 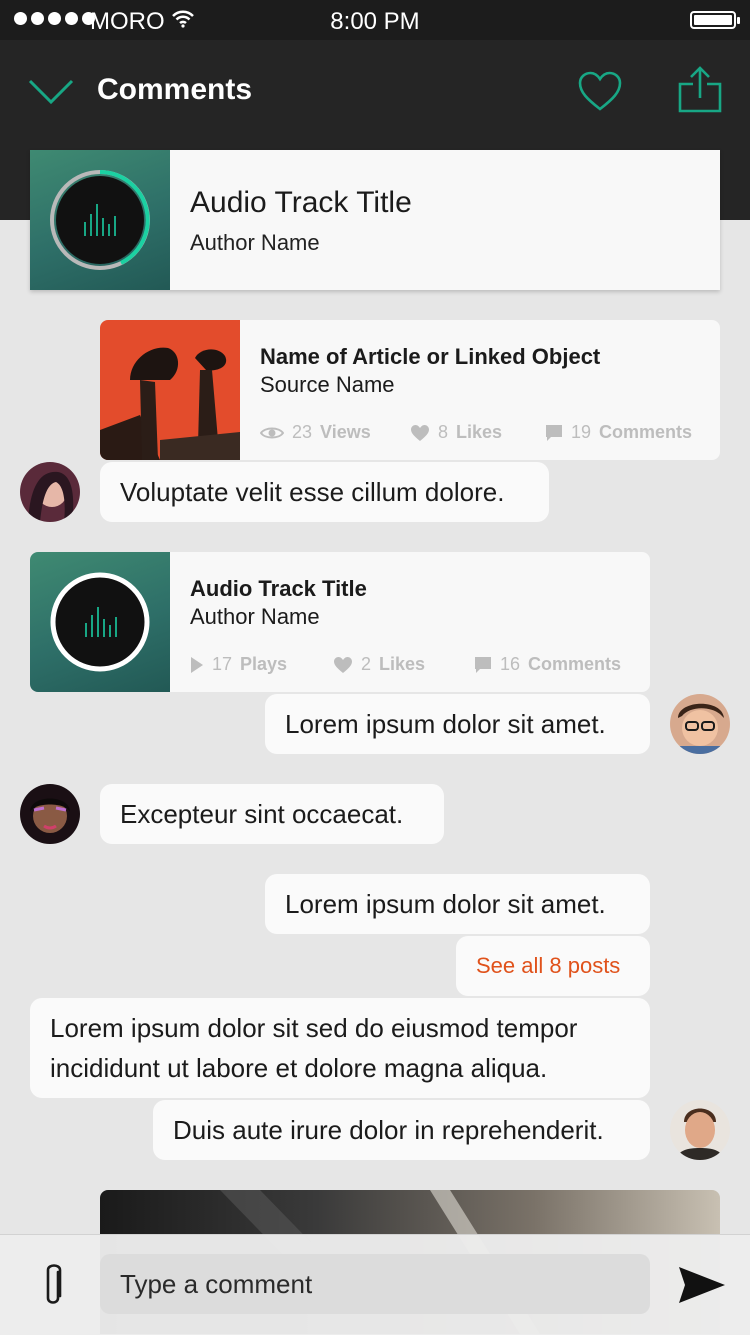 What do you see at coordinates (170, 390) in the screenshot?
I see `article-image` at bounding box center [170, 390].